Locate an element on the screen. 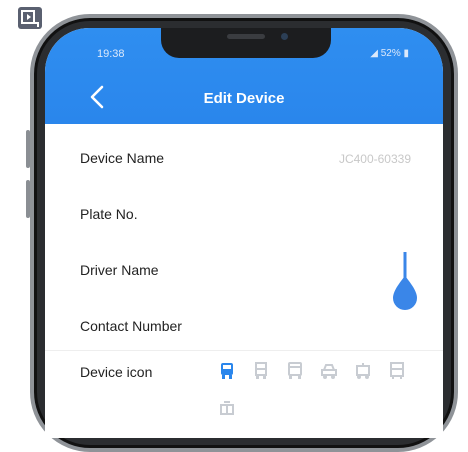 The image size is (468, 452). front-camera is located at coordinates (284, 36).